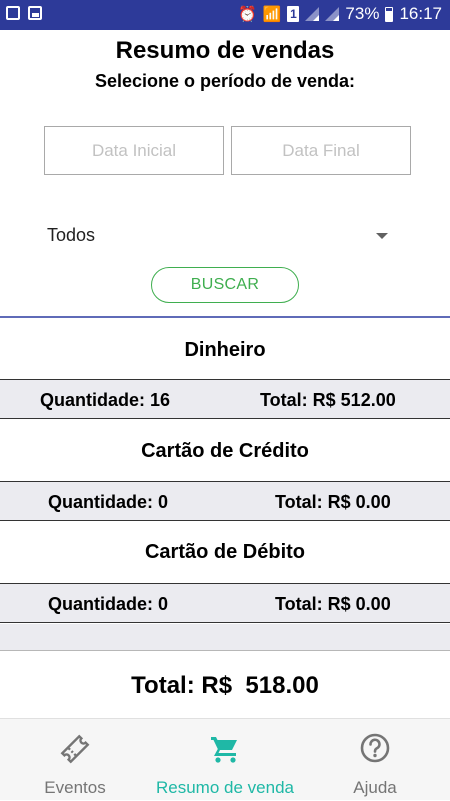 The height and width of the screenshot is (801, 450). I want to click on nav-item-ajuda: Ajuda, so click(375, 760).